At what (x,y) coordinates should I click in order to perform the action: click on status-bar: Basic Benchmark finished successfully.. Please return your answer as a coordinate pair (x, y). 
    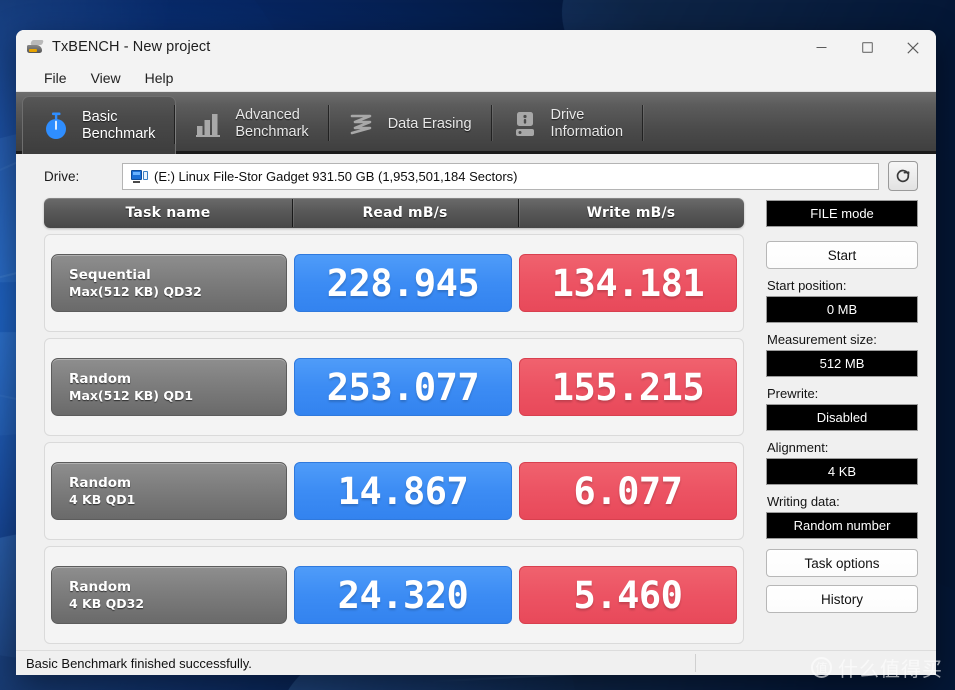
    Looking at the image, I should click on (476, 662).